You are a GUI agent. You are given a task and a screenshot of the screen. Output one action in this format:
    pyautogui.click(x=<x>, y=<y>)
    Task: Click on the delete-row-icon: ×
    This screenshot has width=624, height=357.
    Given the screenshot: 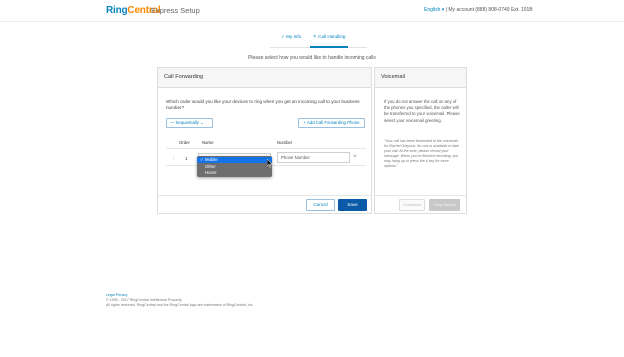 What is the action you would take?
    pyautogui.click(x=355, y=157)
    